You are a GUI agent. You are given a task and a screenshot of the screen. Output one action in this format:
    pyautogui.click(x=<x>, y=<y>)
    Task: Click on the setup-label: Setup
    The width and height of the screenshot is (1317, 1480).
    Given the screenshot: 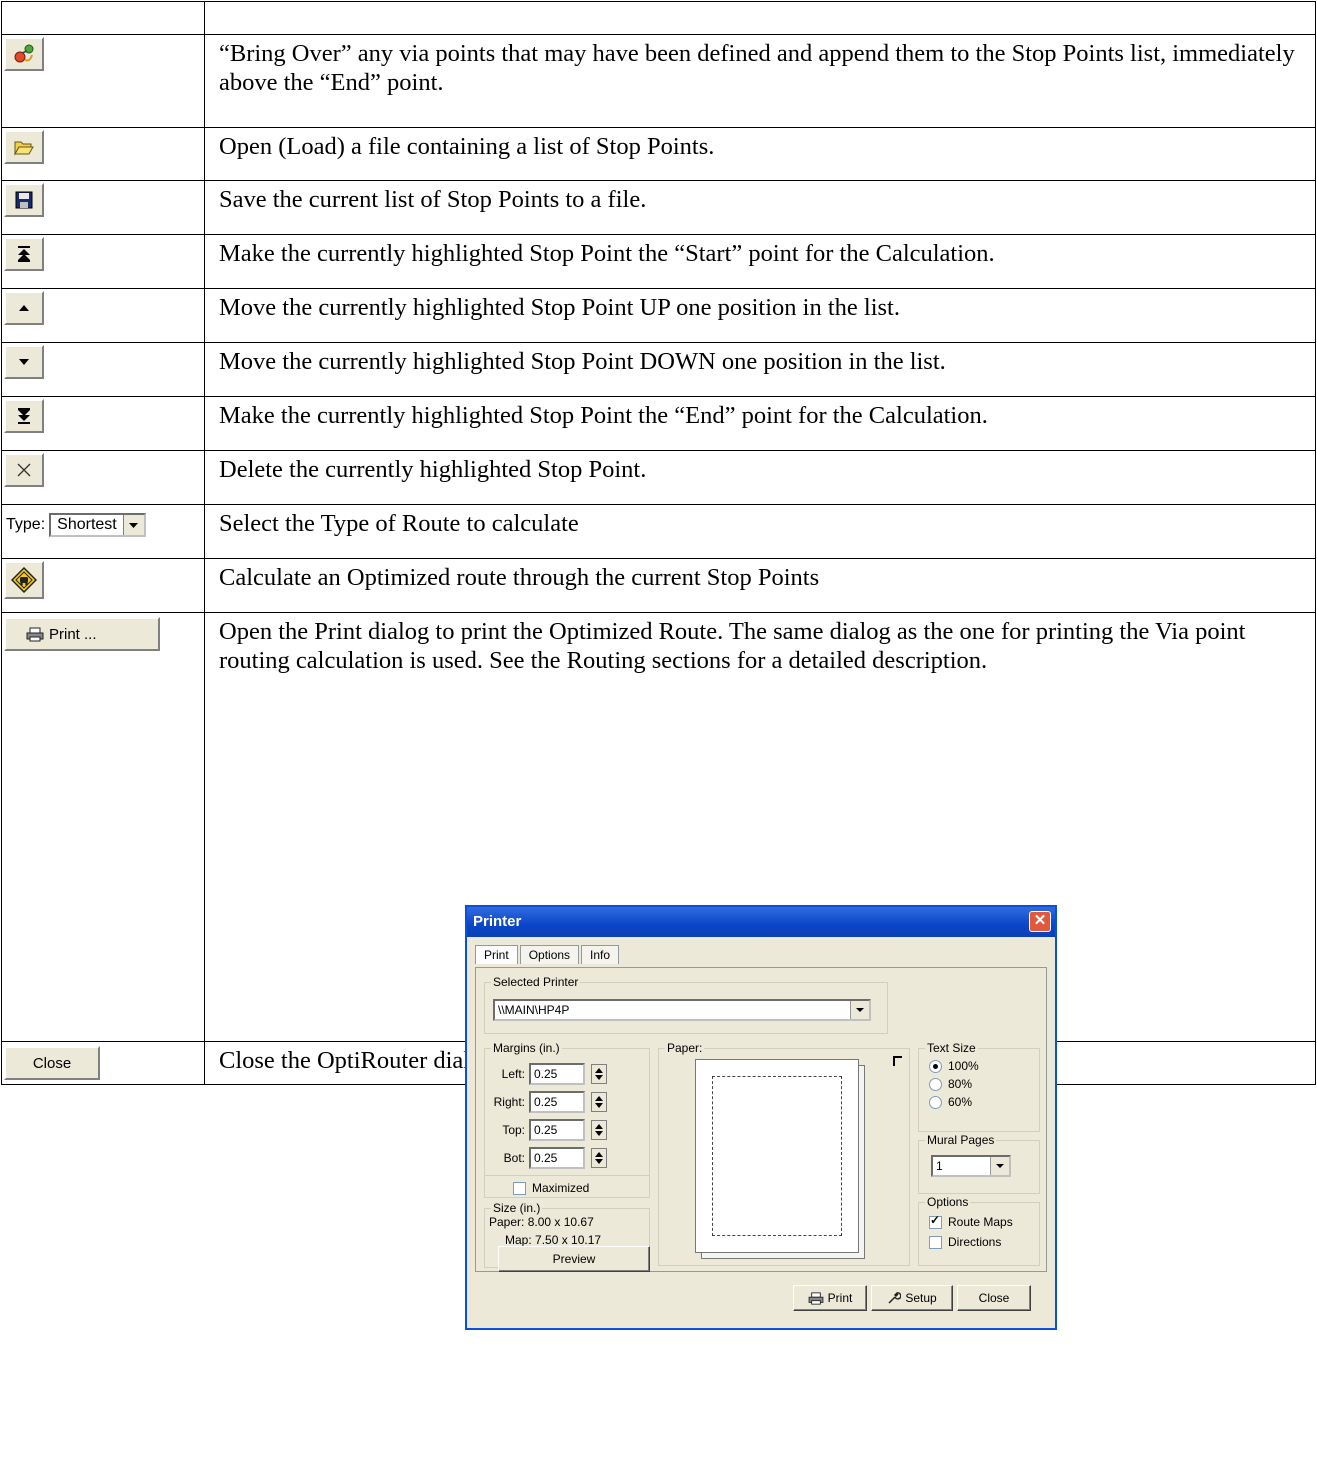 What is the action you would take?
    pyautogui.click(x=921, y=1298)
    